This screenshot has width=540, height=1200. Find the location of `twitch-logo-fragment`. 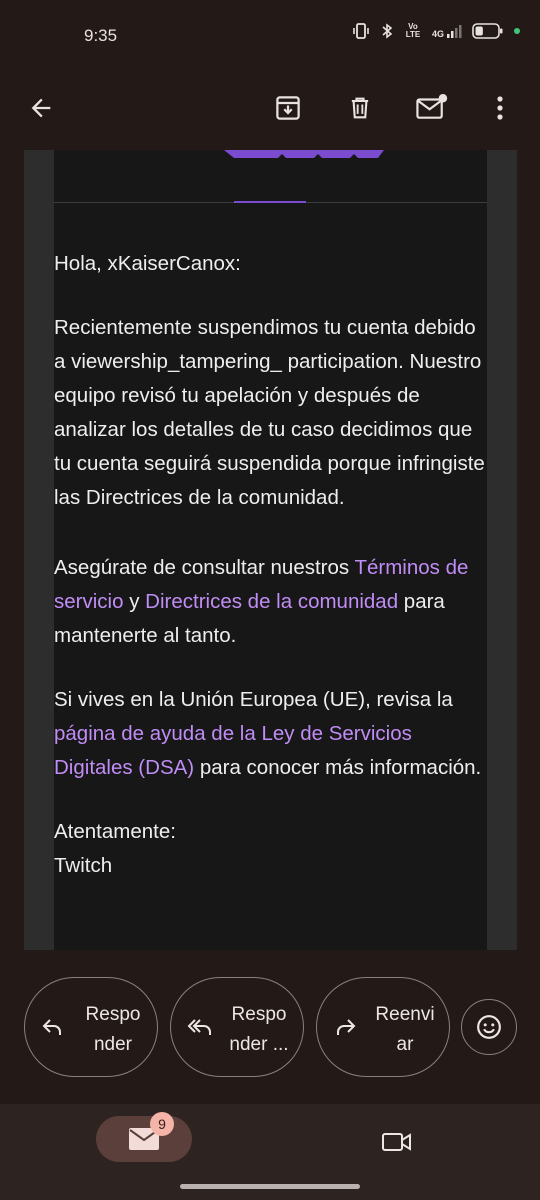

twitch-logo-fragment is located at coordinates (304, 154).